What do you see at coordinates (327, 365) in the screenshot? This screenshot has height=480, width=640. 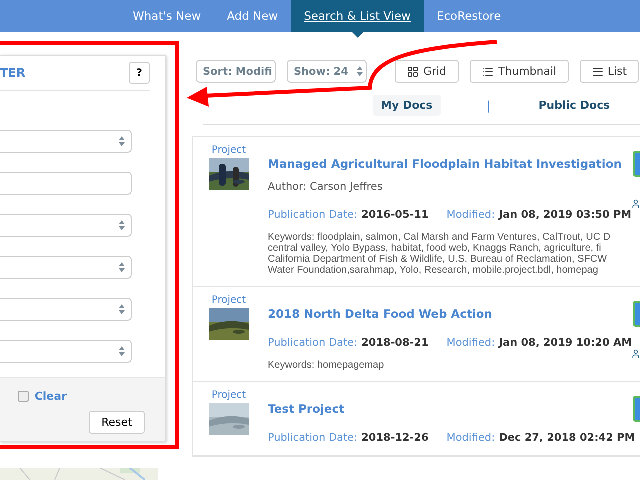 I see `keywords-line: Keywords: homepagemap` at bounding box center [327, 365].